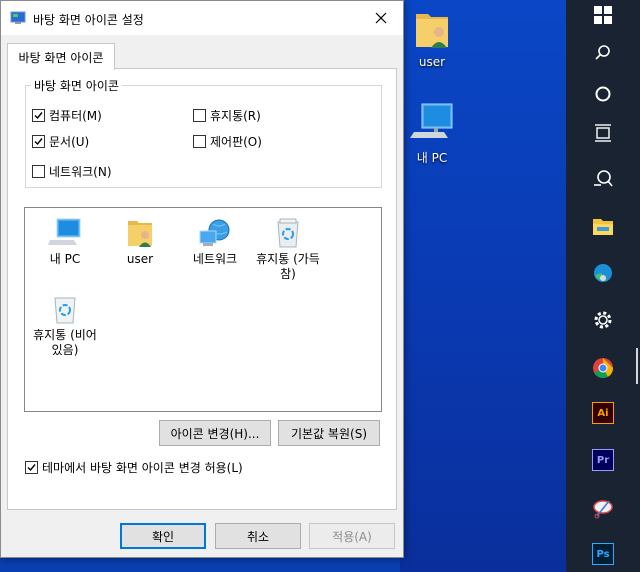 The width and height of the screenshot is (640, 572). What do you see at coordinates (215, 259) in the screenshot?
I see `list-item-label: 네트워크` at bounding box center [215, 259].